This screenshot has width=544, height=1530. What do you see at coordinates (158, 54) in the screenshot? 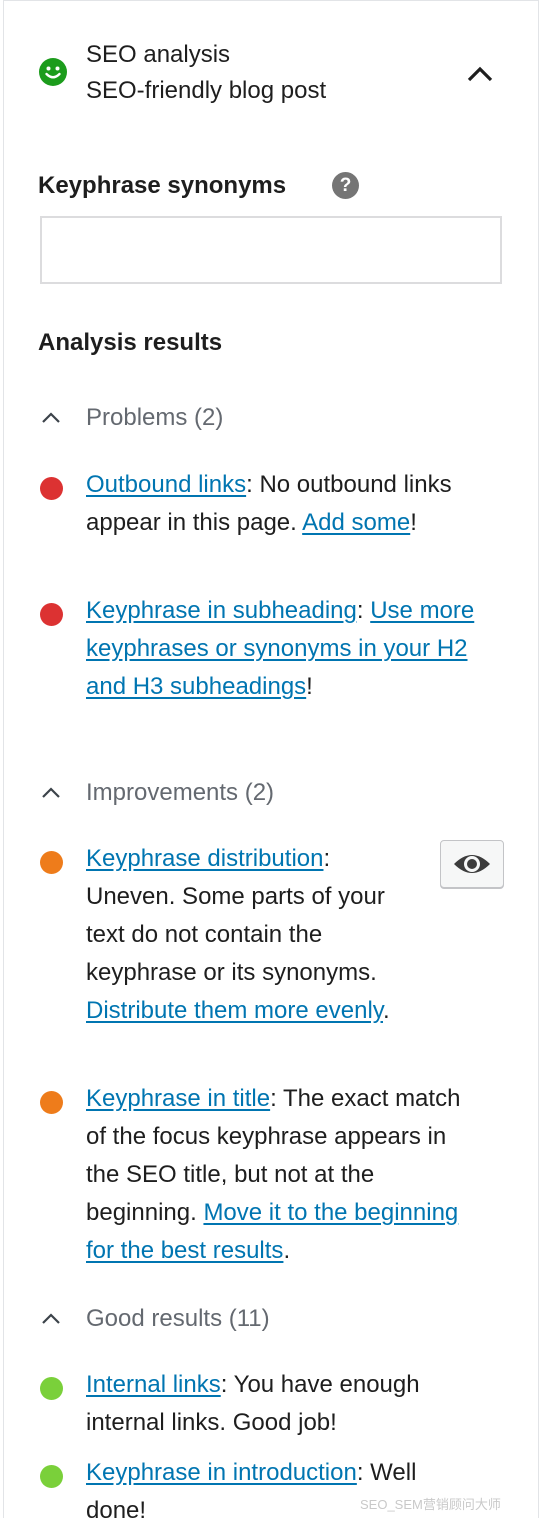
I see `panel-title: SEO analysis` at bounding box center [158, 54].